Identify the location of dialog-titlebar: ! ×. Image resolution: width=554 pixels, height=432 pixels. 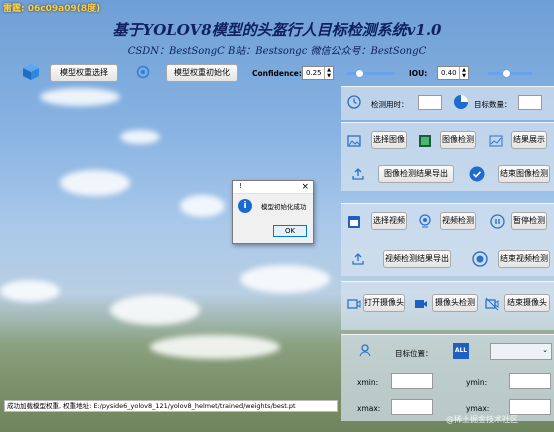
(273, 187).